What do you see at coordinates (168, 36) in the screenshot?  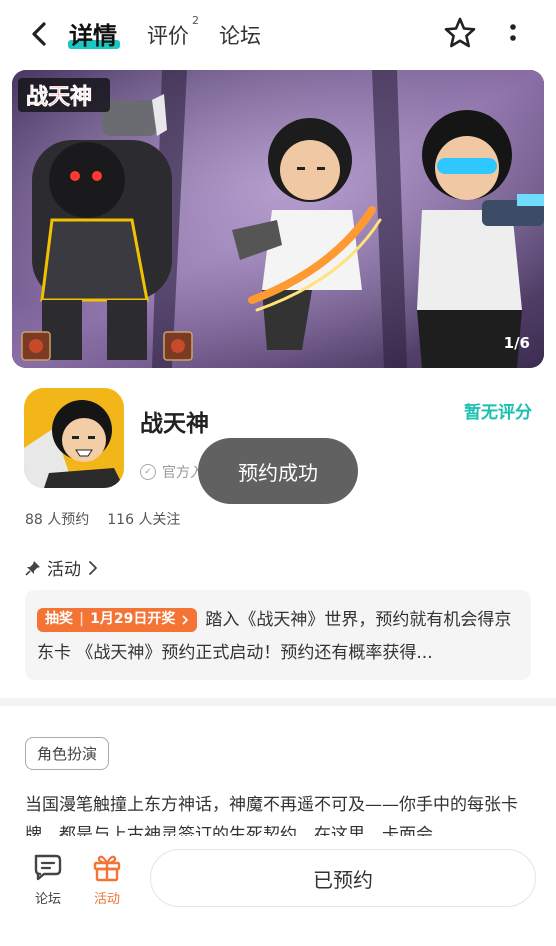 I see `tab-reviews-label: 评价` at bounding box center [168, 36].